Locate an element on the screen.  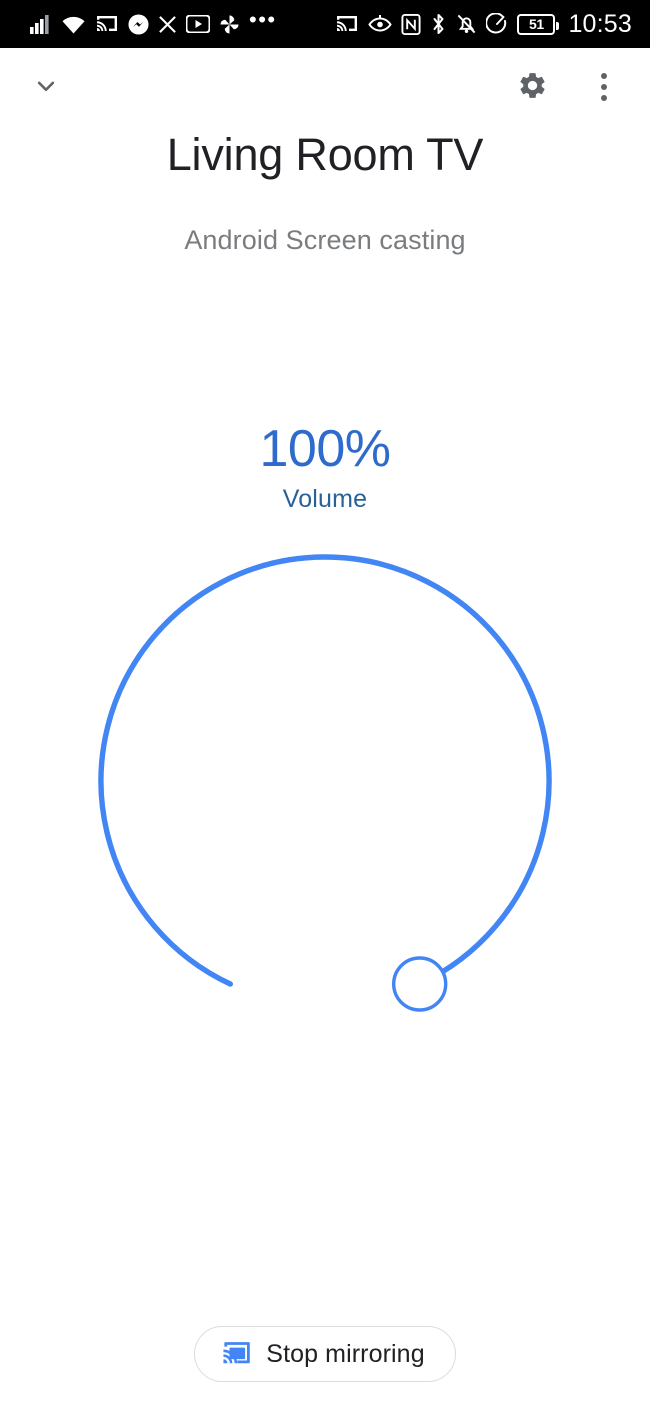
settings-button is located at coordinates (532, 87).